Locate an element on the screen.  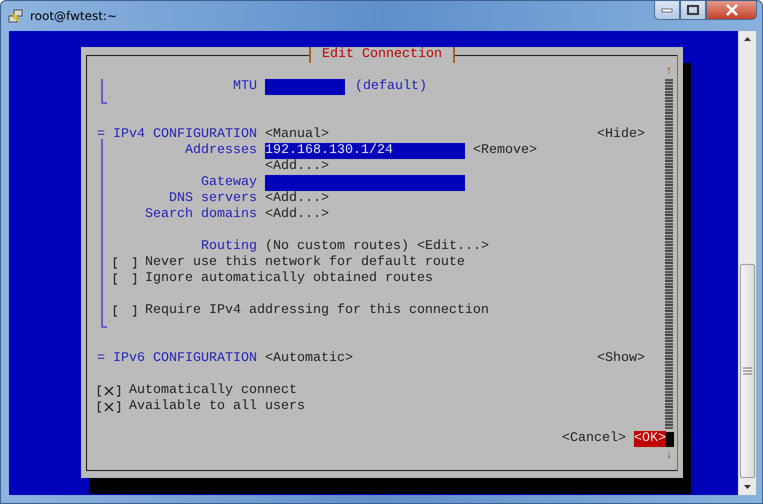
option-label: Require IPv4 addressing for this connection is located at coordinates (317, 311).